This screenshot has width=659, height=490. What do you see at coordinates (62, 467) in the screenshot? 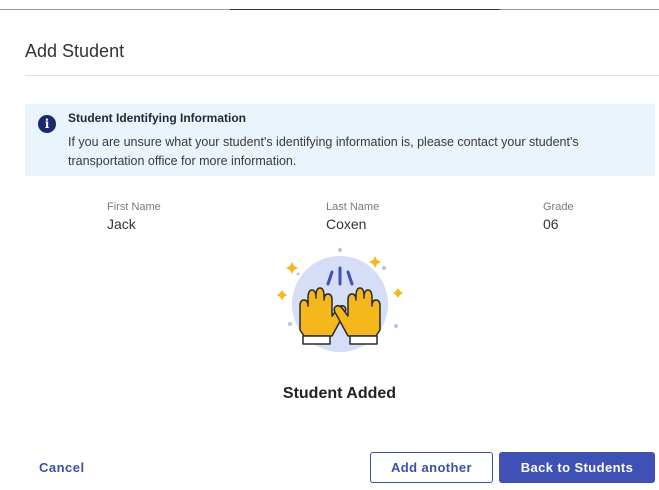
I see `cancel-button: Cancel` at bounding box center [62, 467].